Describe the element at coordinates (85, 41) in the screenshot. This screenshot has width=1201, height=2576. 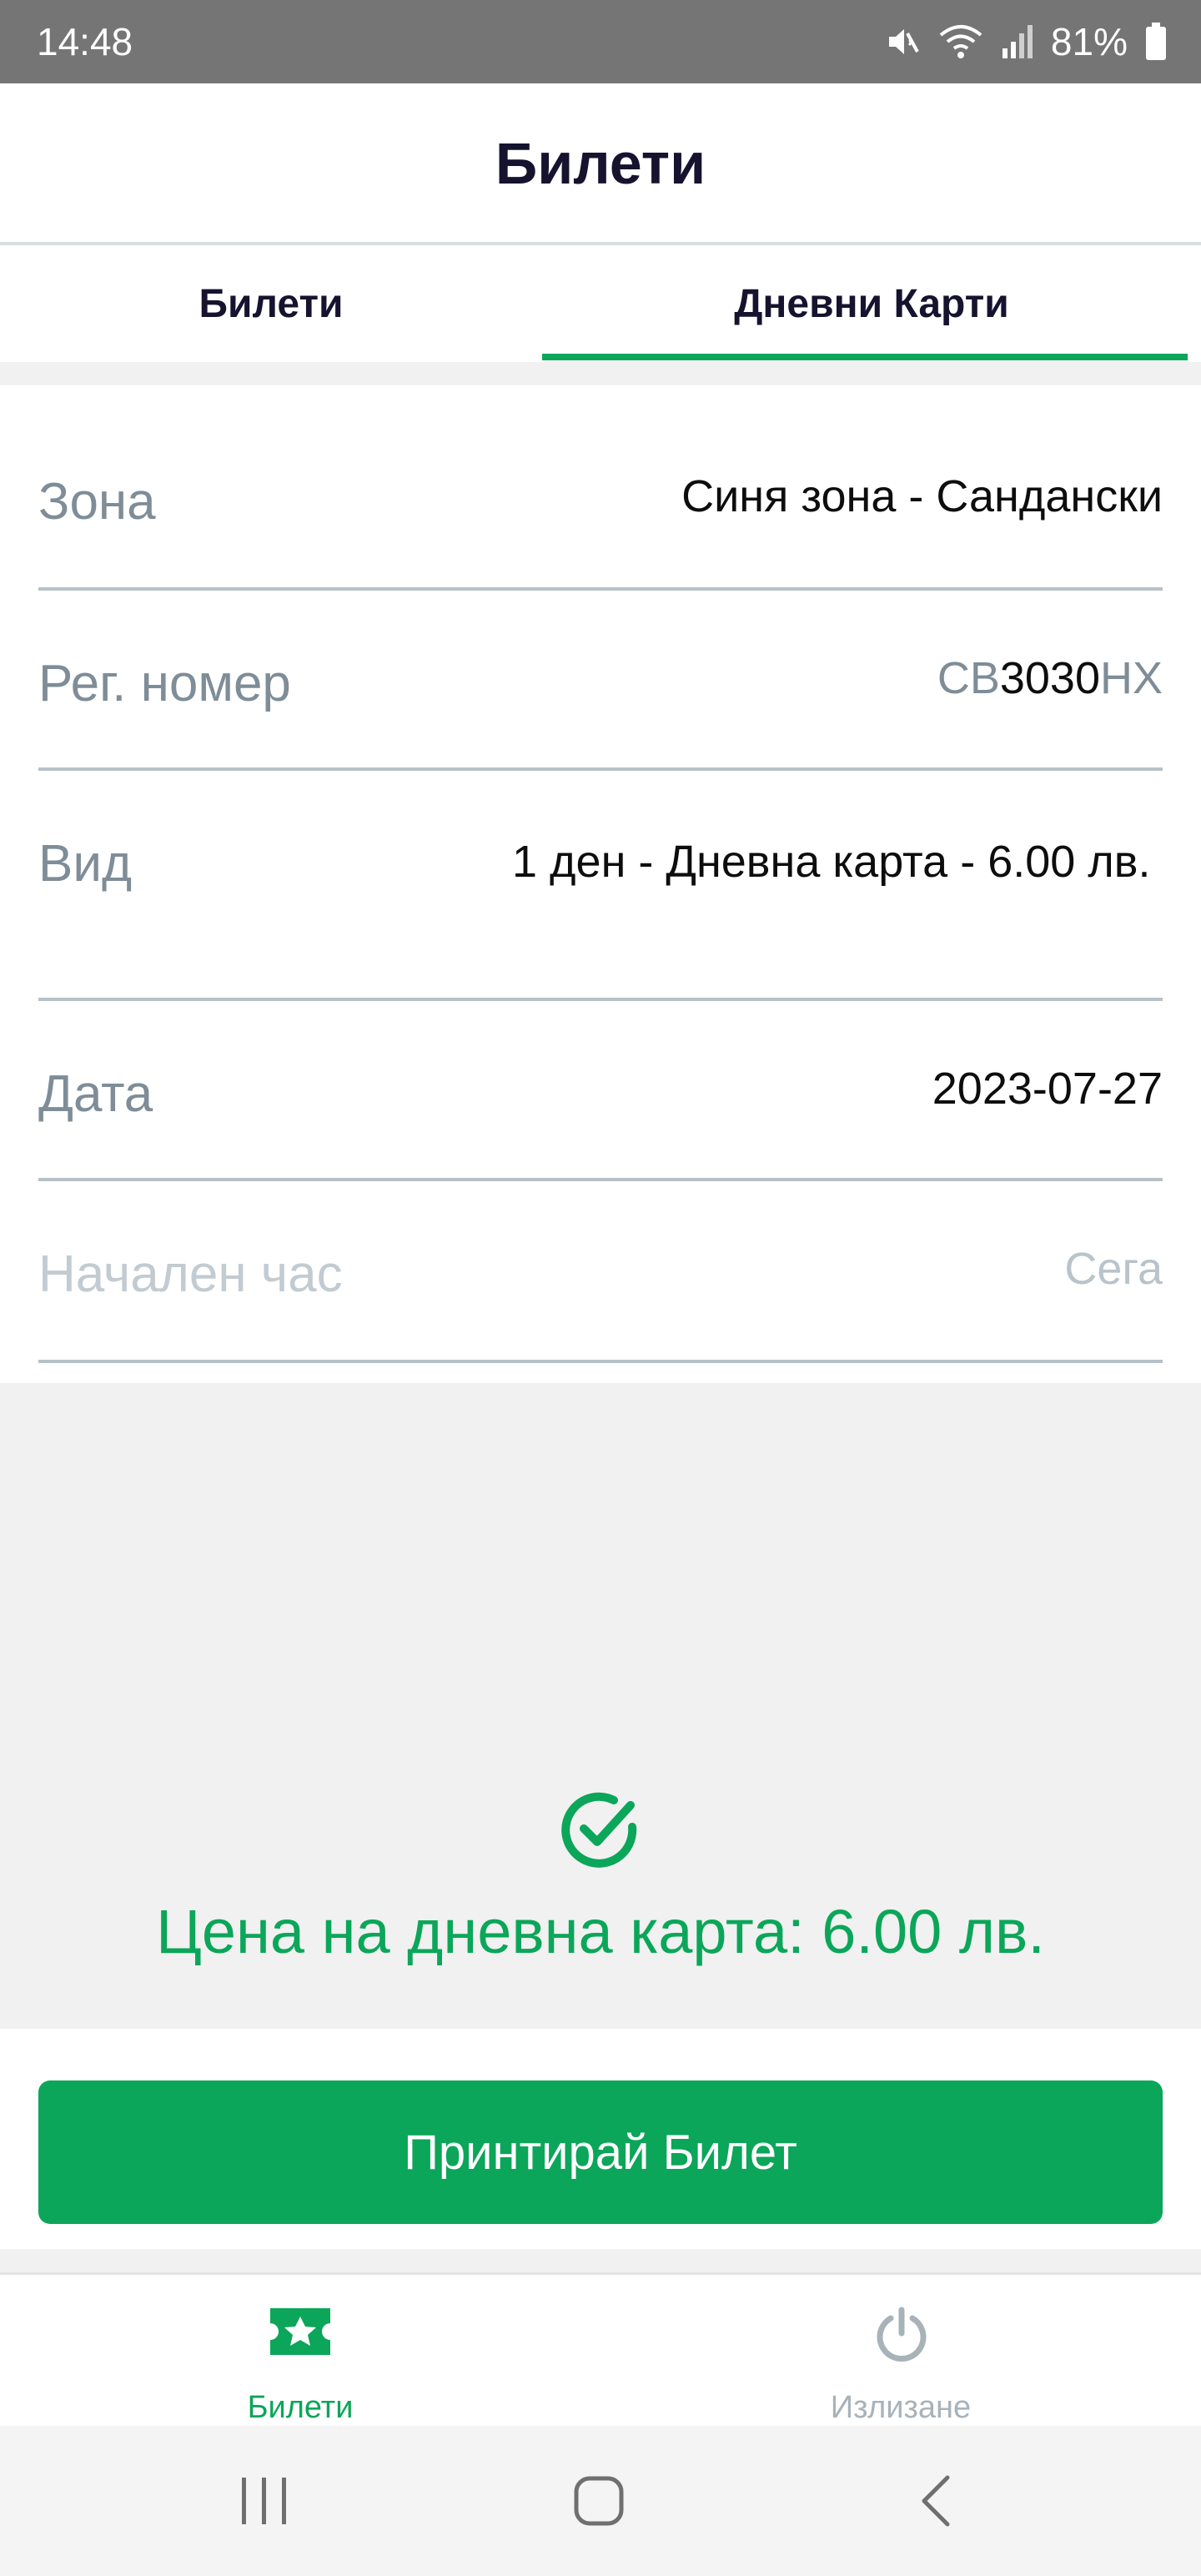
I see `status-time: 14:48` at that location.